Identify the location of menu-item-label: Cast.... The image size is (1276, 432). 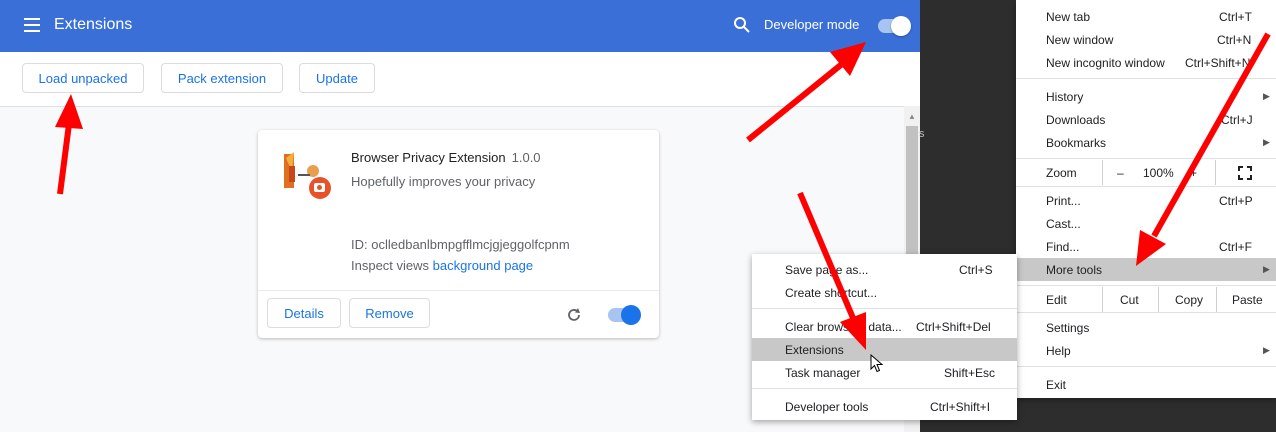
(1063, 223).